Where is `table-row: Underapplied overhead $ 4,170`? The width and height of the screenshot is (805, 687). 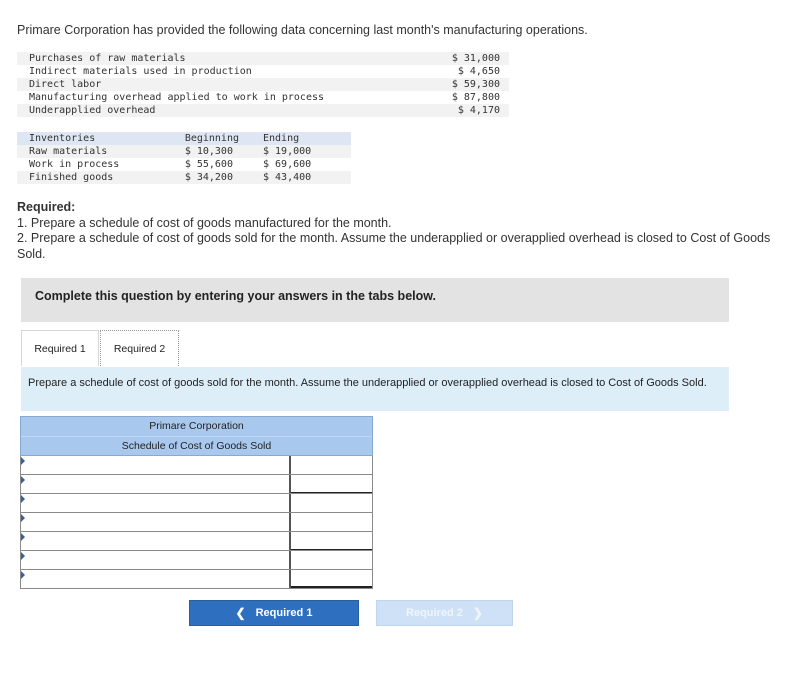
table-row: Underapplied overhead $ 4,170 is located at coordinates (263, 110).